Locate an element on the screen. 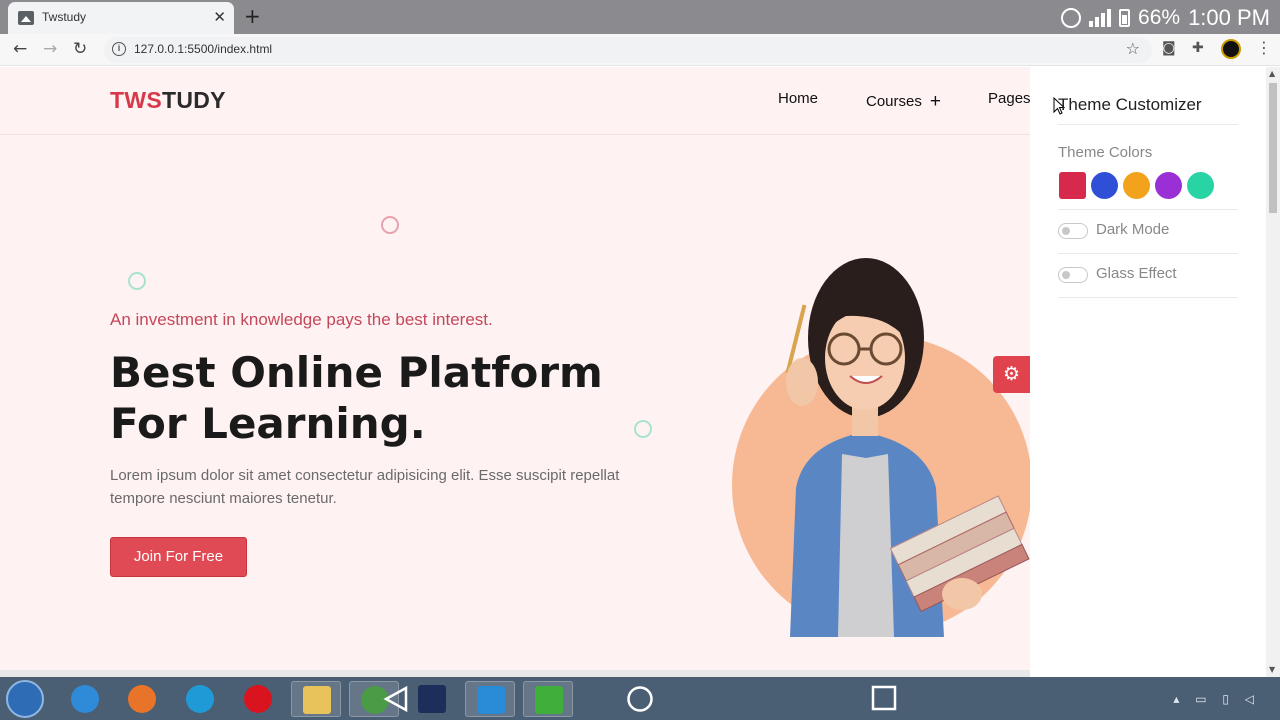  system-tray-icons: ▴ ▭ ▯ ◁ is located at coordinates (1216, 699).